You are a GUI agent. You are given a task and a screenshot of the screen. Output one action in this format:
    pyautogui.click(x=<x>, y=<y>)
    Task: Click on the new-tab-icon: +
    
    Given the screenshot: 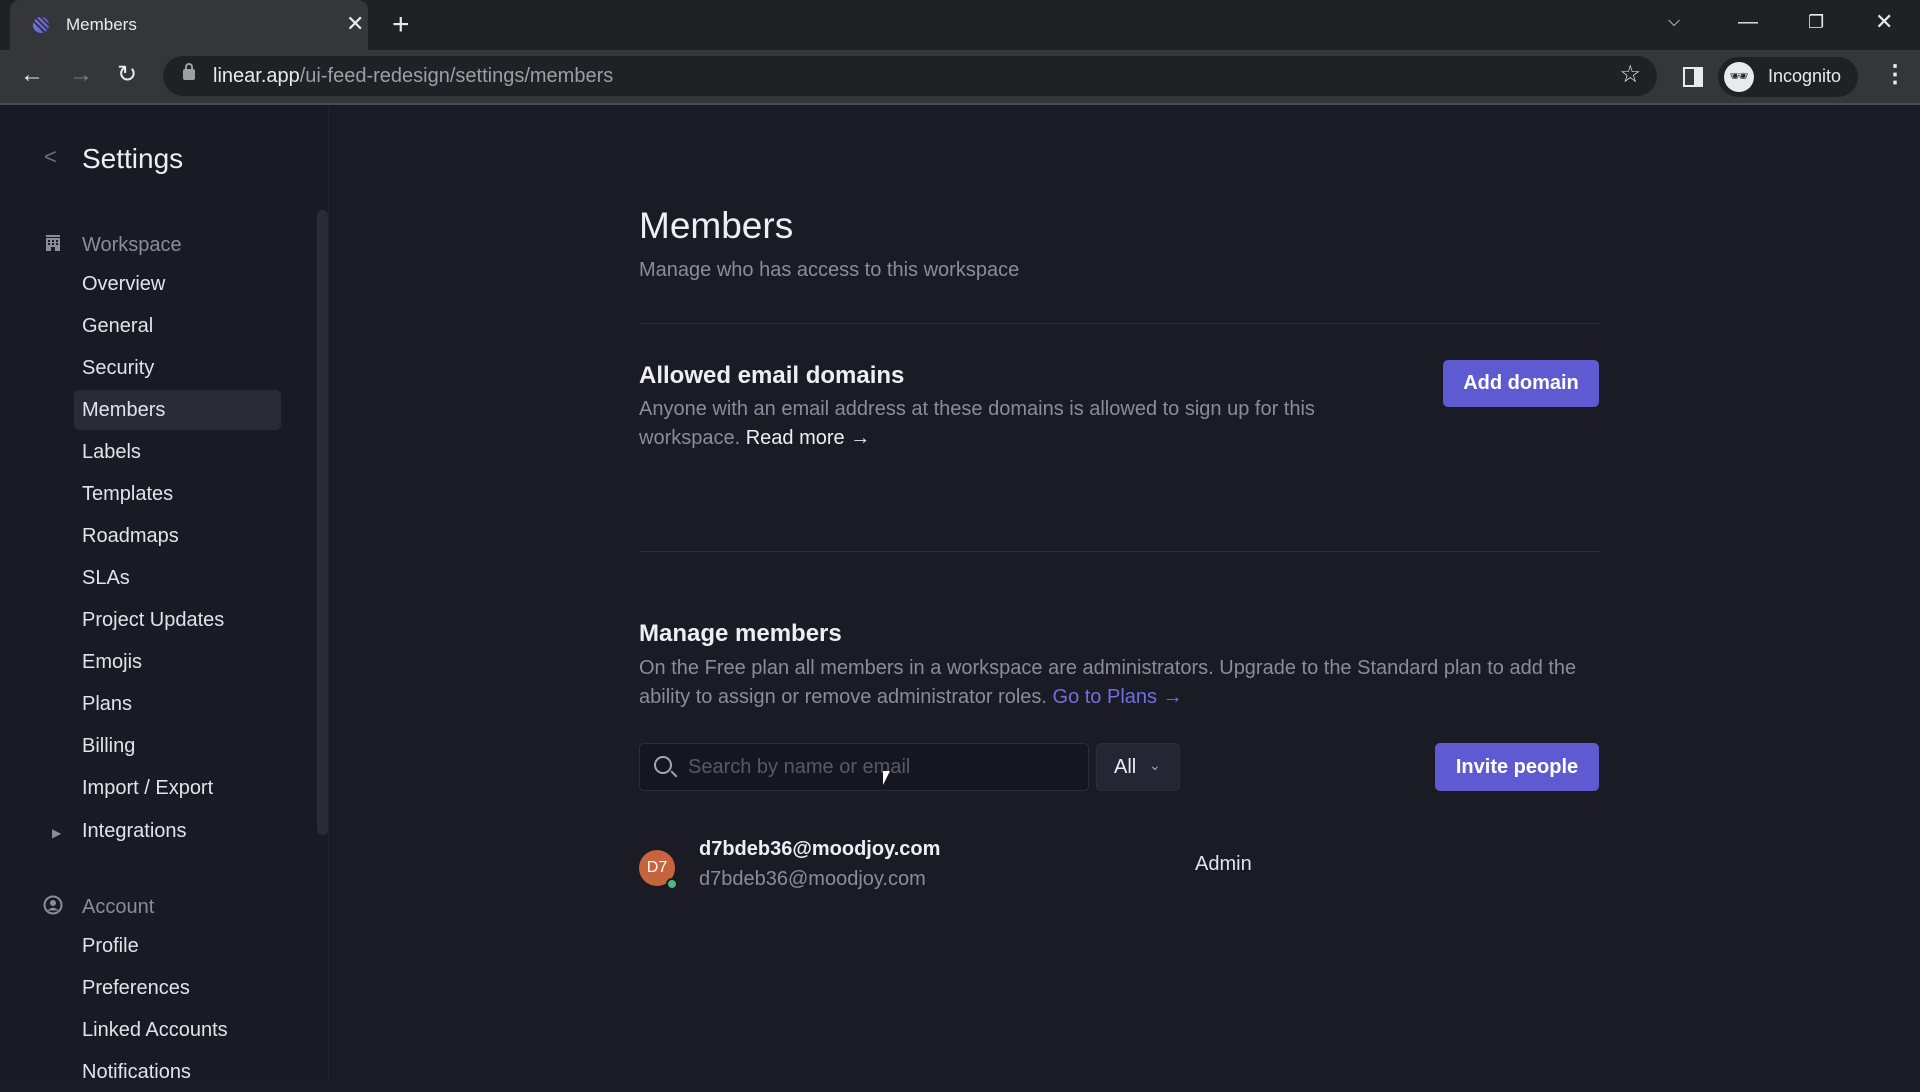 What is the action you would take?
    pyautogui.click(x=401, y=25)
    